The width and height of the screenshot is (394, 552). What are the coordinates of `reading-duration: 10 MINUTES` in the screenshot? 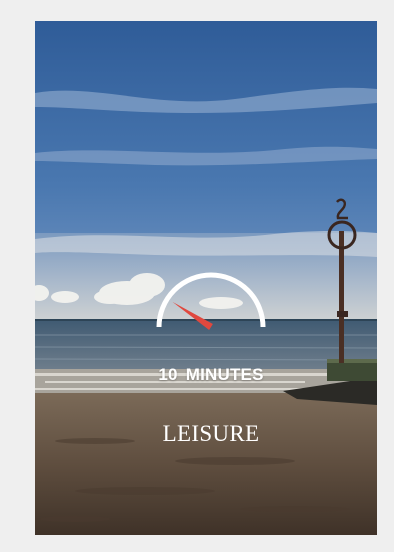 It's located at (206, 375).